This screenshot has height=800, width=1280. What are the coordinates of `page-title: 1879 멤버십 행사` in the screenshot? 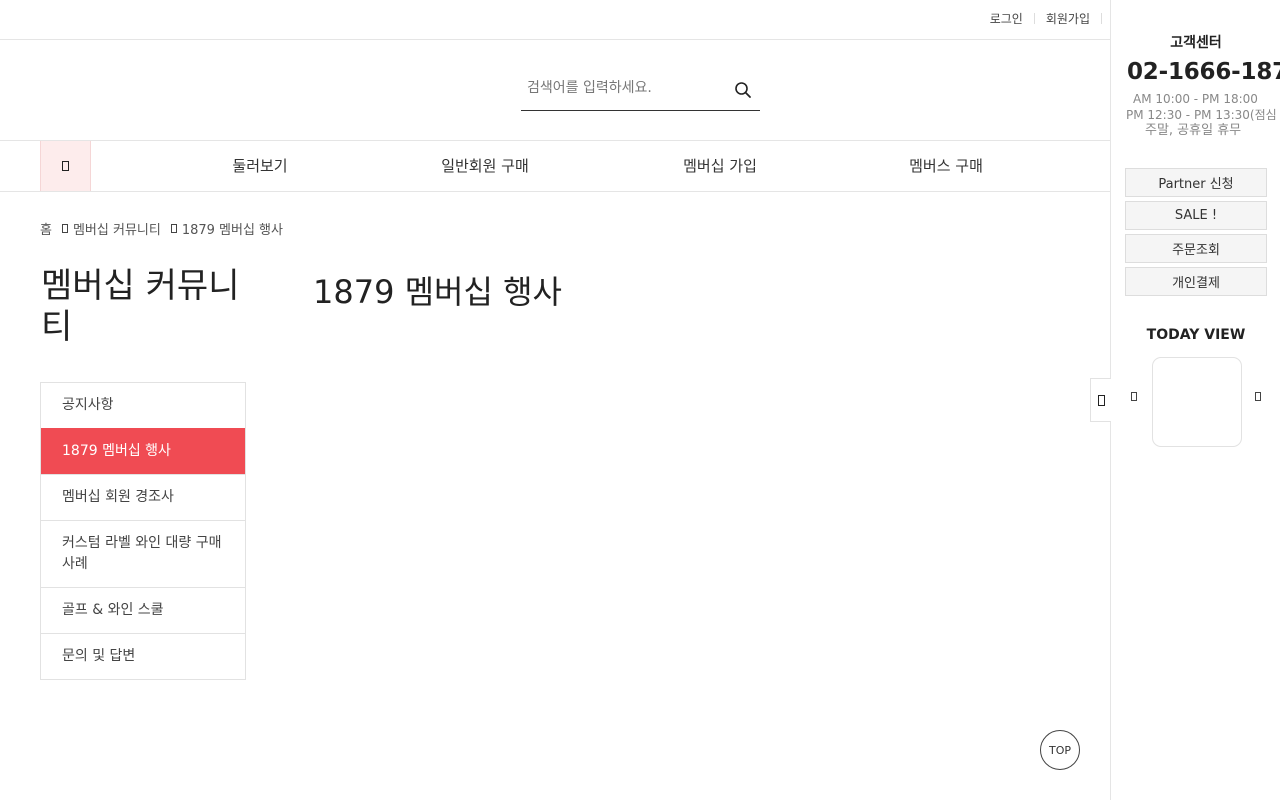 It's located at (437, 292).